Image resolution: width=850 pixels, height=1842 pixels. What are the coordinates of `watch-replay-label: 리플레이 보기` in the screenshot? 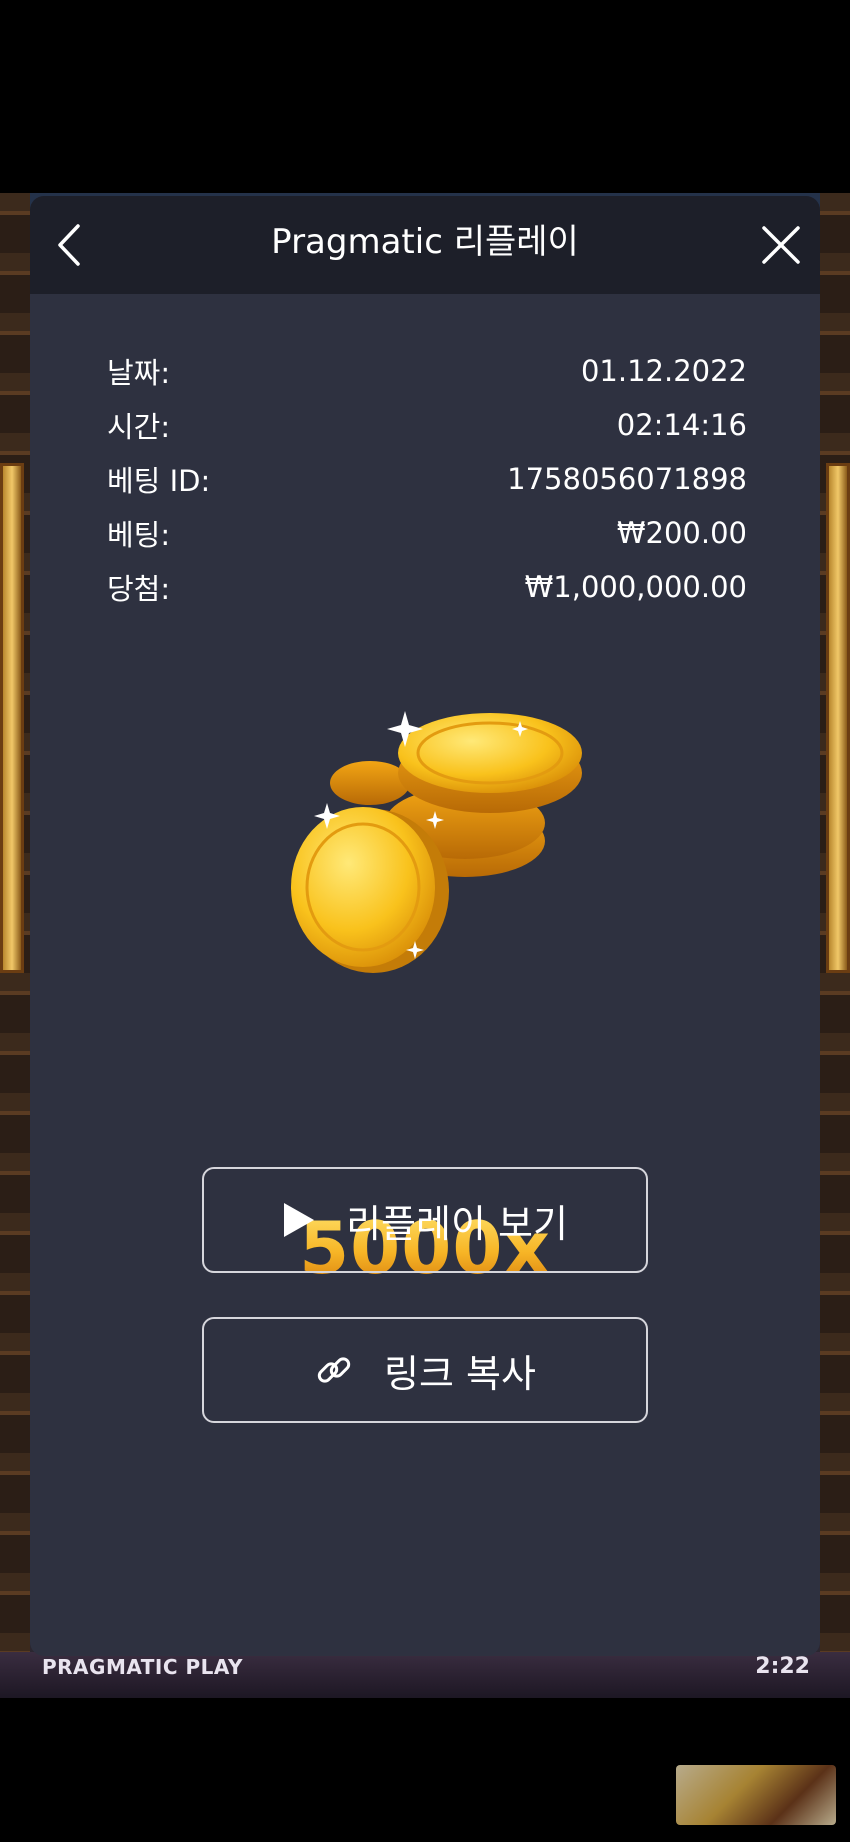 It's located at (457, 1223).